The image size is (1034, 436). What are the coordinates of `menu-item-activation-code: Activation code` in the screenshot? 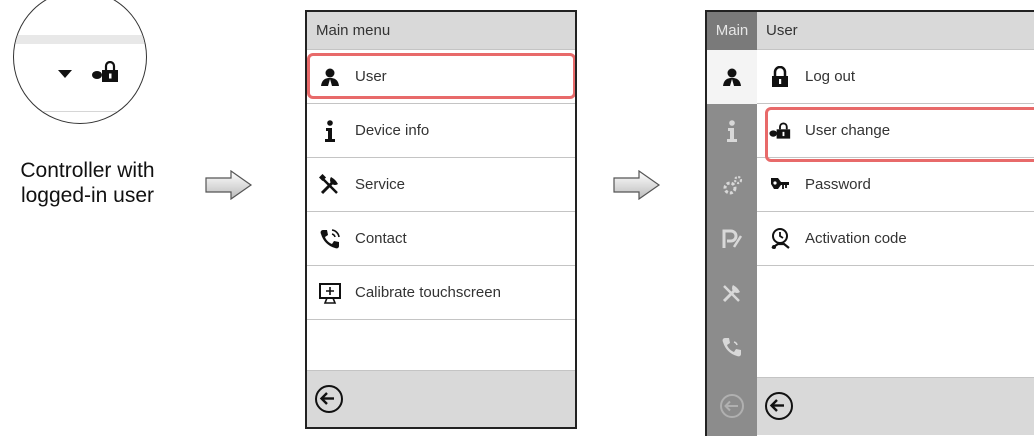 It's located at (895, 239).